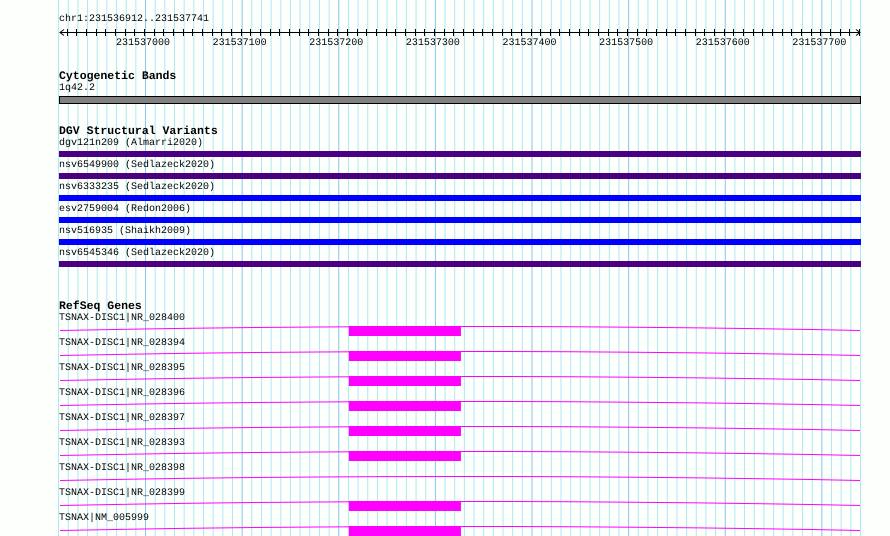 Image resolution: width=890 pixels, height=536 pixels. What do you see at coordinates (122, 319) in the screenshot?
I see `gene-label: TSNAX-DISC1|NR_028400` at bounding box center [122, 319].